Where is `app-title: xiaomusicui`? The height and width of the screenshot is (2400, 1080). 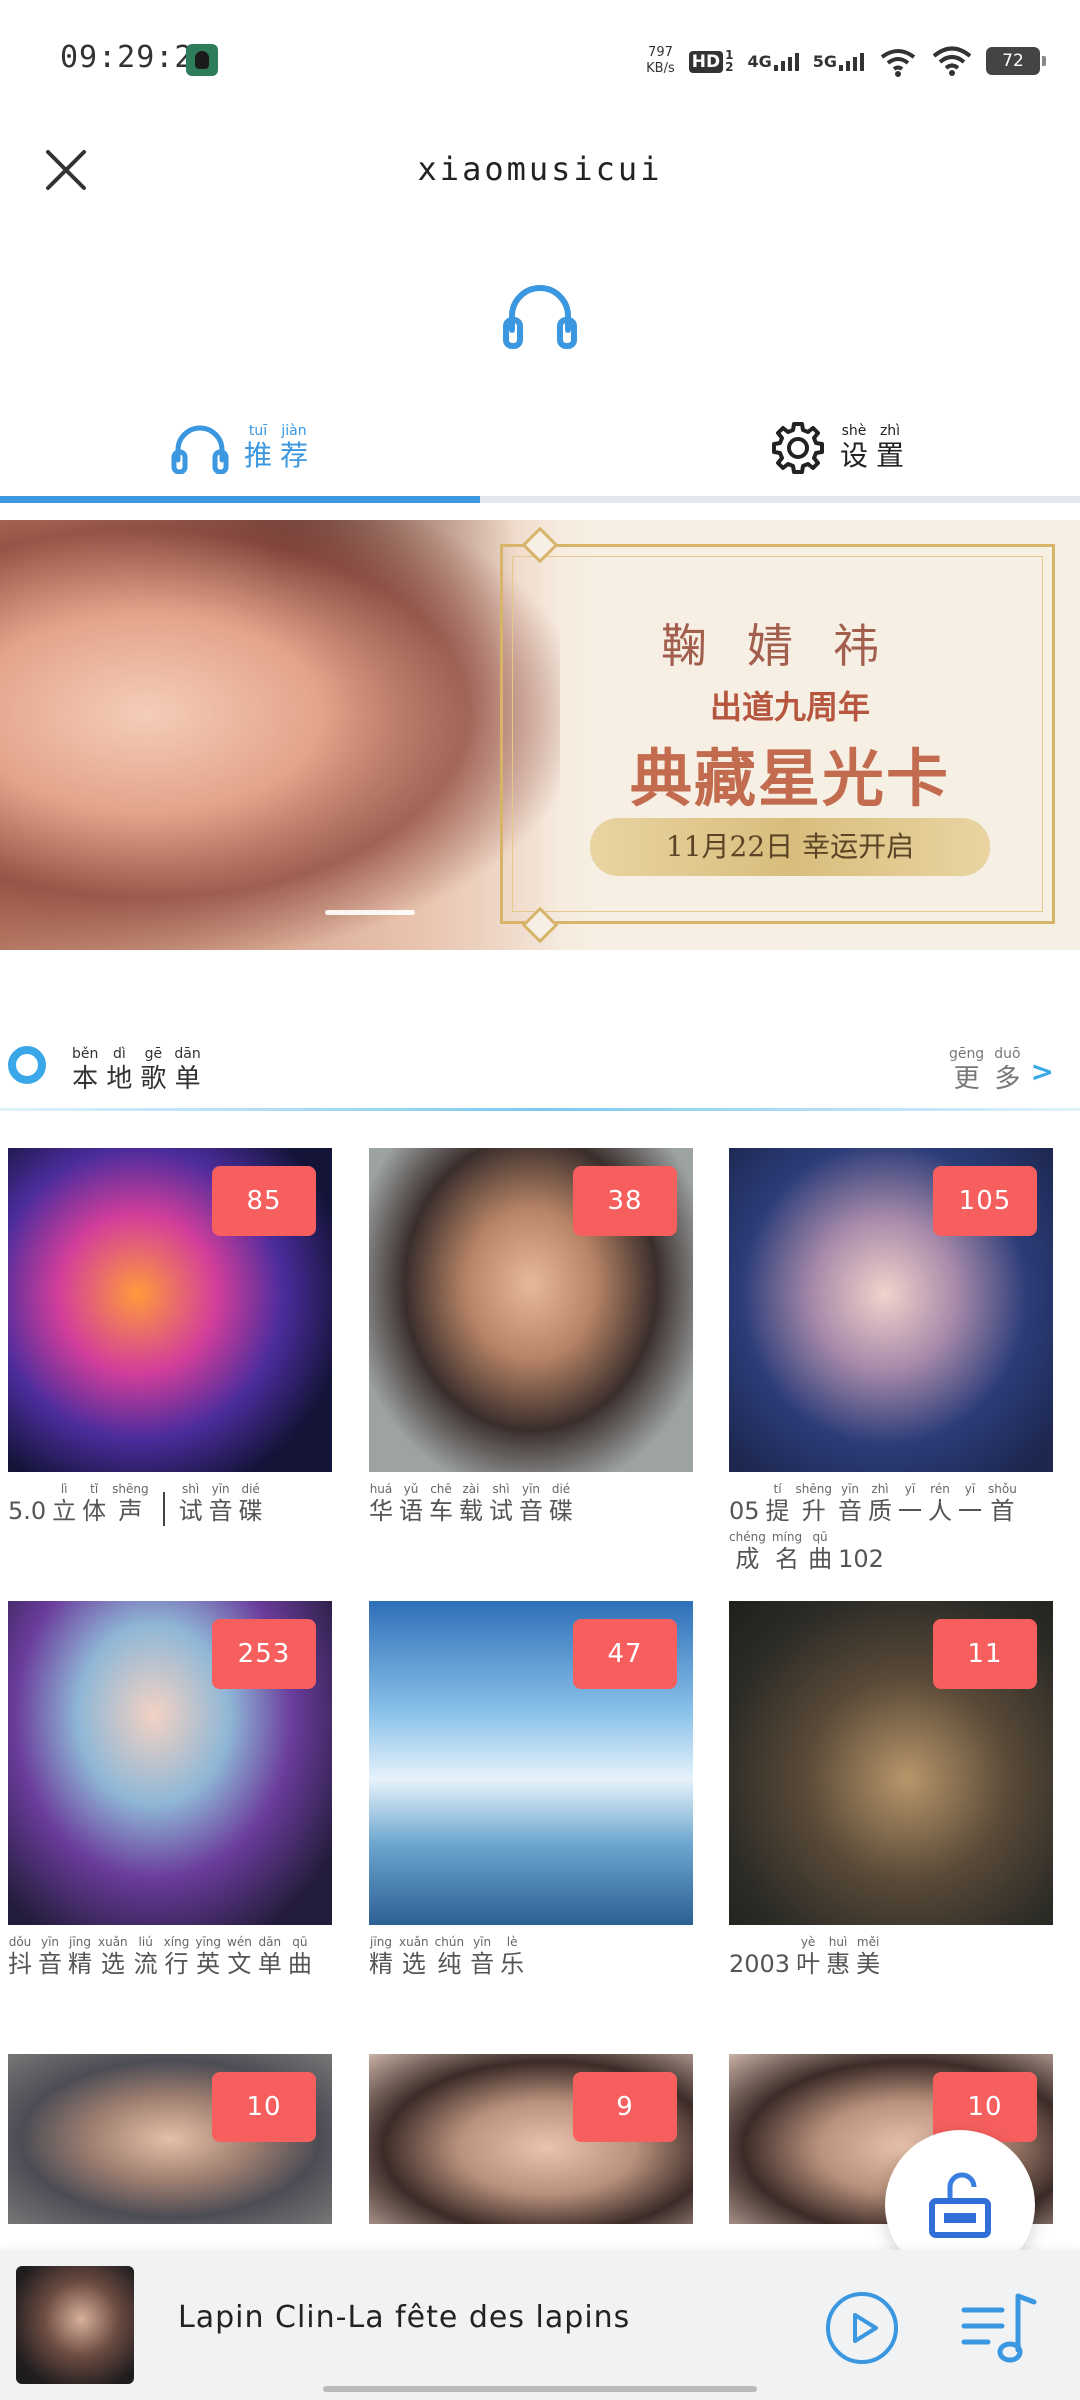
app-title: xiaomusicui is located at coordinates (540, 169).